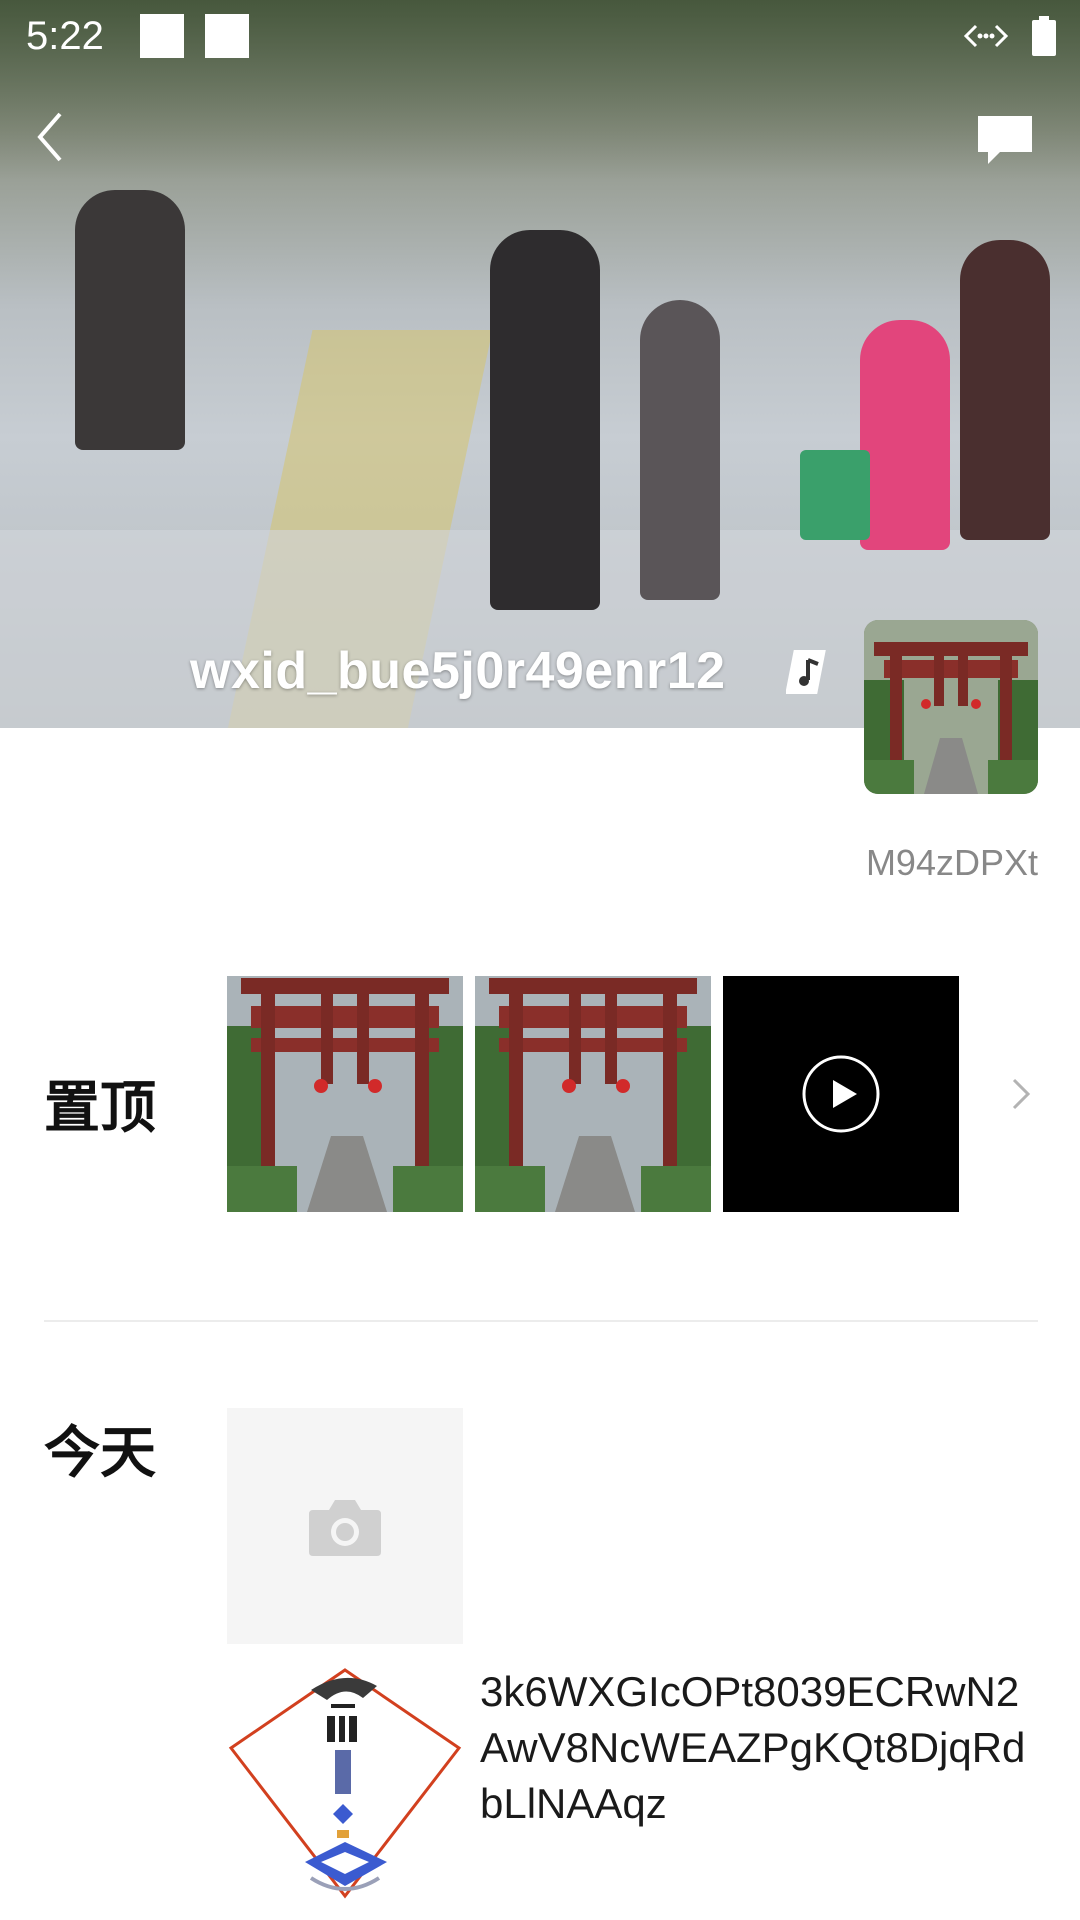 The height and width of the screenshot is (1920, 1080). What do you see at coordinates (100, 1452) in the screenshot?
I see `section-label-today: 今天` at bounding box center [100, 1452].